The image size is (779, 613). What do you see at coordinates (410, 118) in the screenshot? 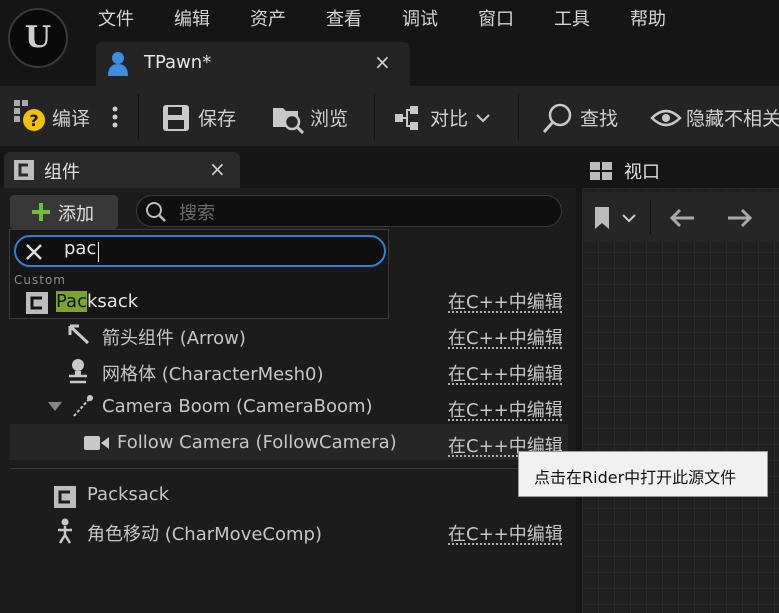
I see `diff-icon` at bounding box center [410, 118].